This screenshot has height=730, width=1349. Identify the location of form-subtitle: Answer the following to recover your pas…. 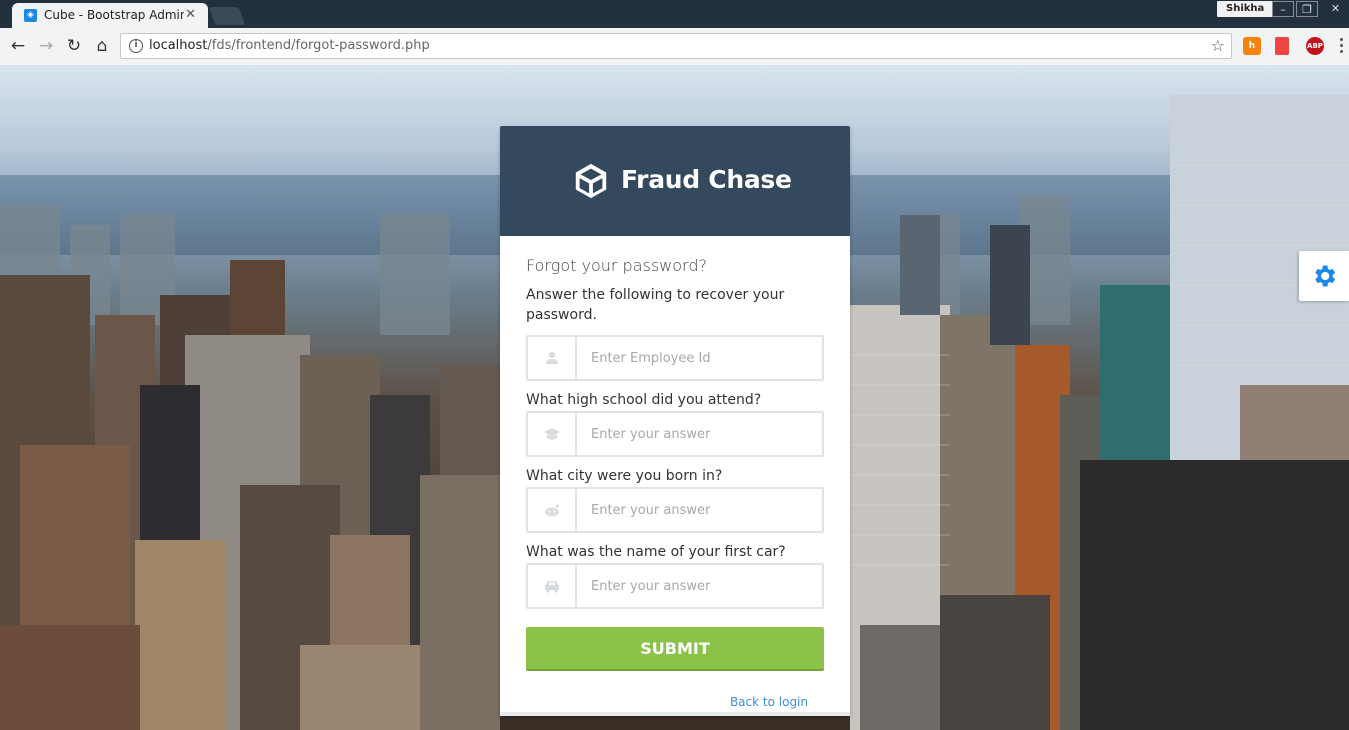
(655, 305).